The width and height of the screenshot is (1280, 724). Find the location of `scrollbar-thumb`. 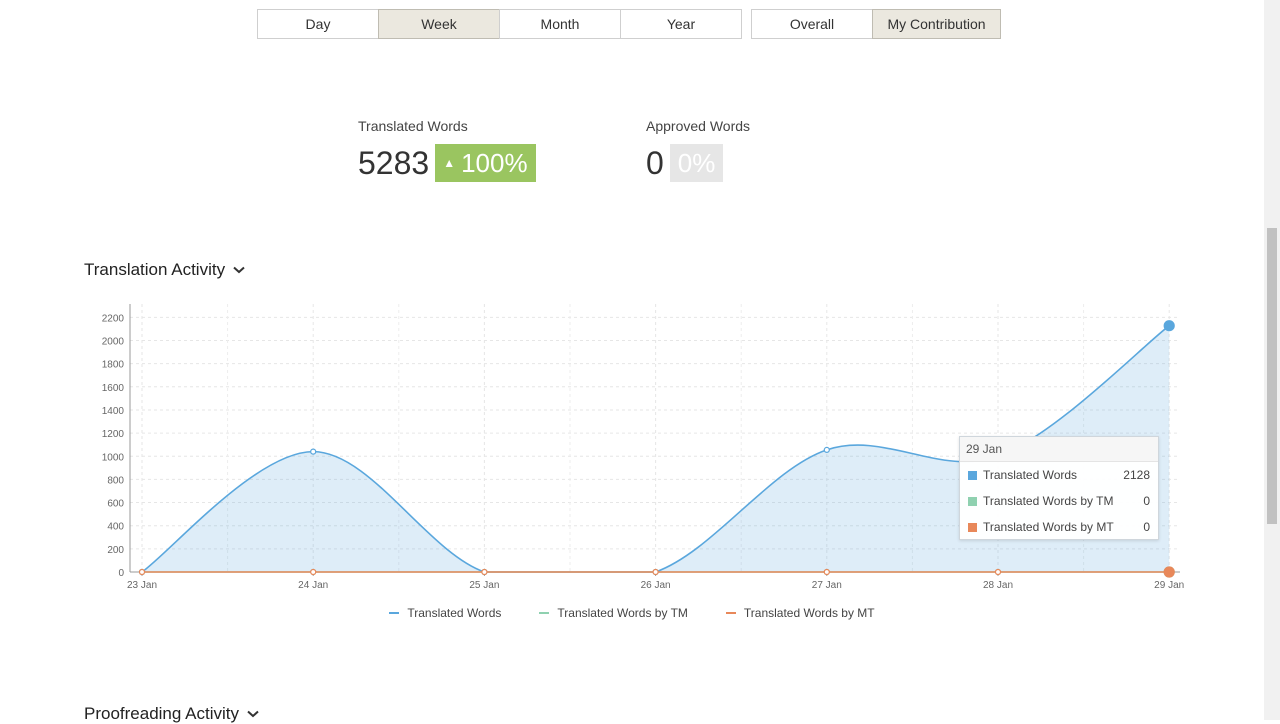

scrollbar-thumb is located at coordinates (1272, 376).